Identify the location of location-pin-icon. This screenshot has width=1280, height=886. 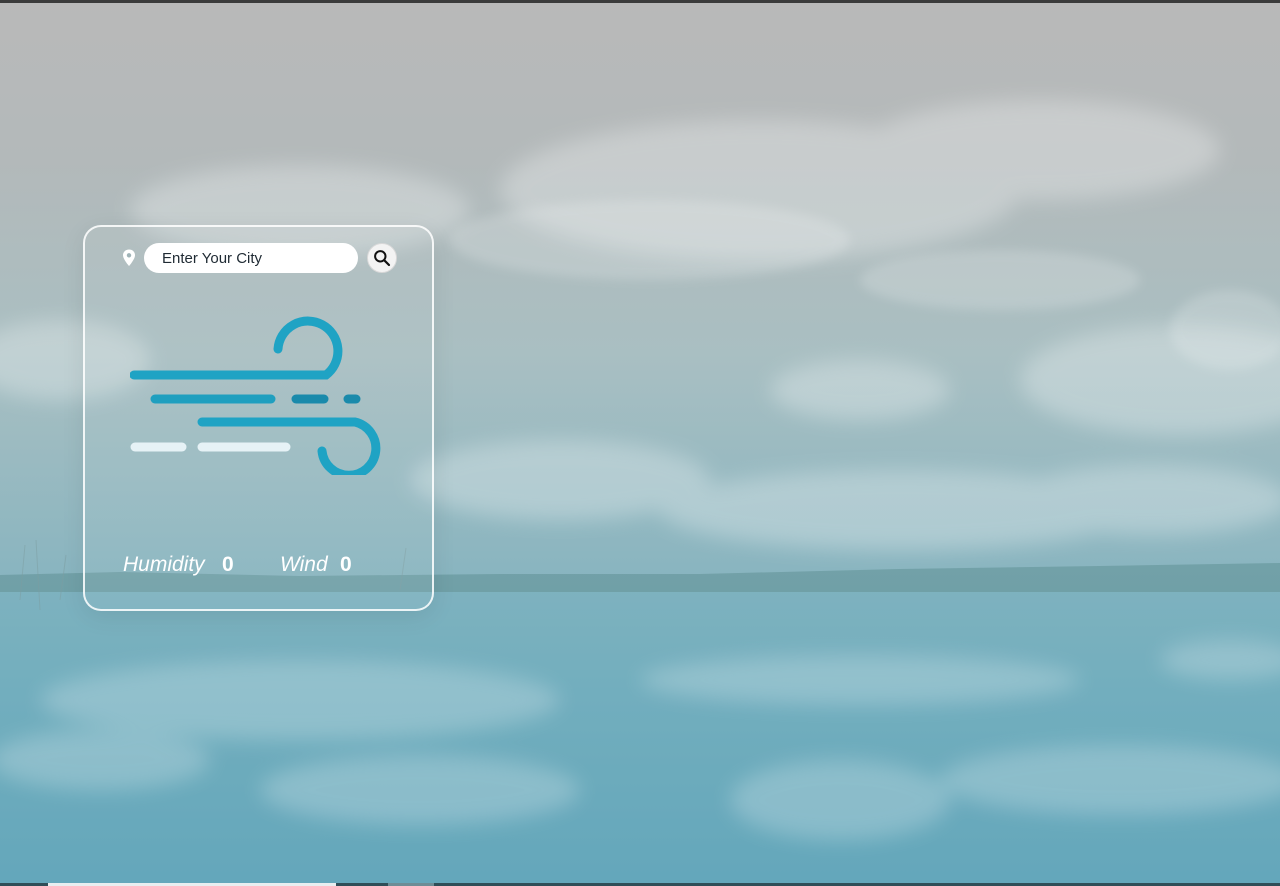
(129, 257).